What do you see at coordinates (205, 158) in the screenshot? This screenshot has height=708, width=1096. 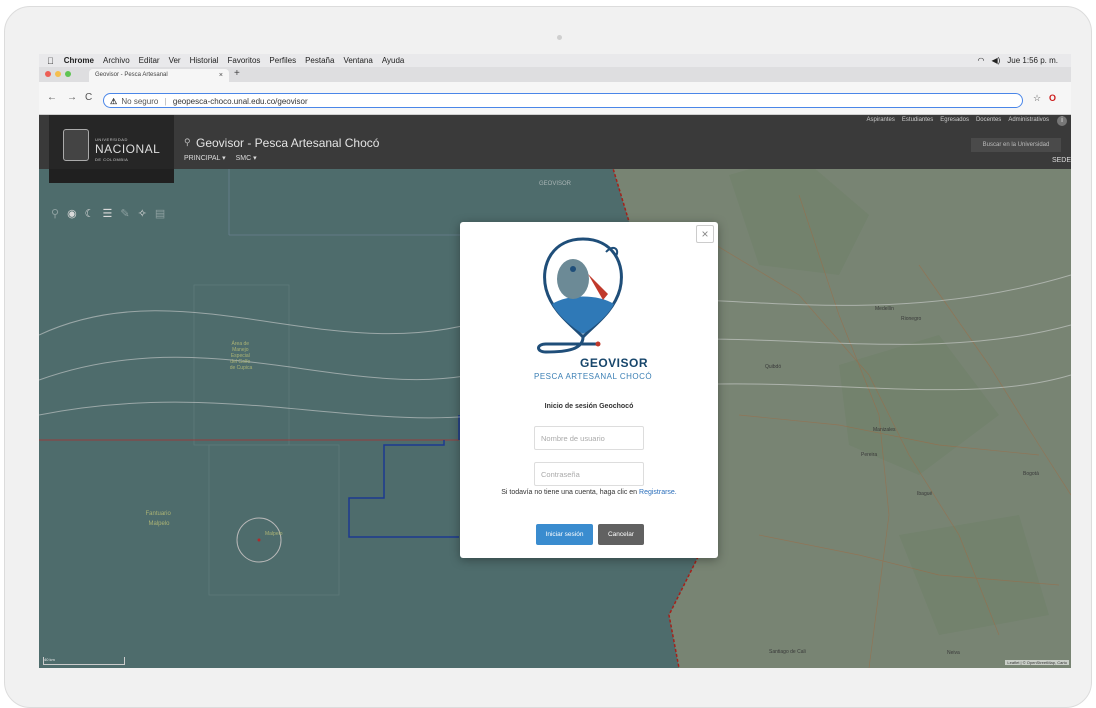 I see `nav-principal: PRINCIPAL ▾` at bounding box center [205, 158].